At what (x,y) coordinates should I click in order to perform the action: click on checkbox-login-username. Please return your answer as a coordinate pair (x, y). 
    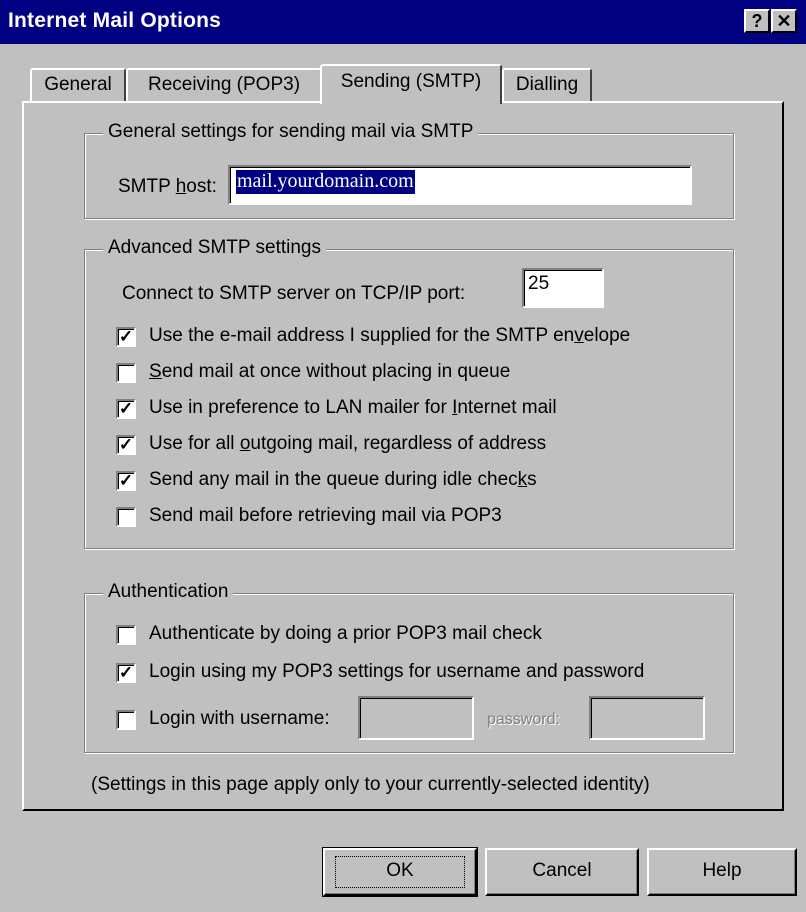
    Looking at the image, I should click on (126, 720).